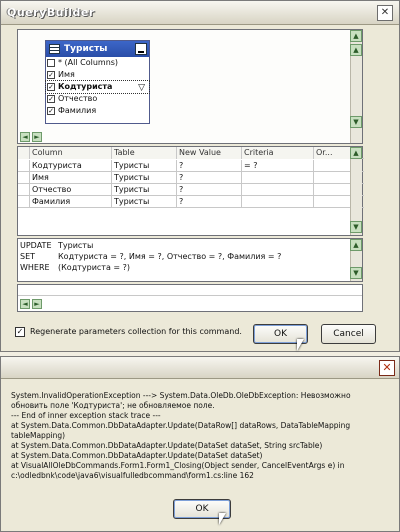 Image resolution: width=400 pixels, height=532 pixels. What do you see at coordinates (200, 13) in the screenshot?
I see `query-builder-titlebar: QueryBuilder ✕` at bounding box center [200, 13].